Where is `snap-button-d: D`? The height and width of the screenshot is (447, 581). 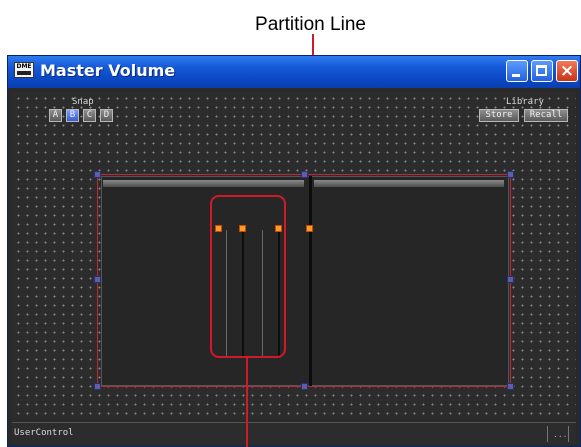
snap-button-d: D is located at coordinates (106, 115).